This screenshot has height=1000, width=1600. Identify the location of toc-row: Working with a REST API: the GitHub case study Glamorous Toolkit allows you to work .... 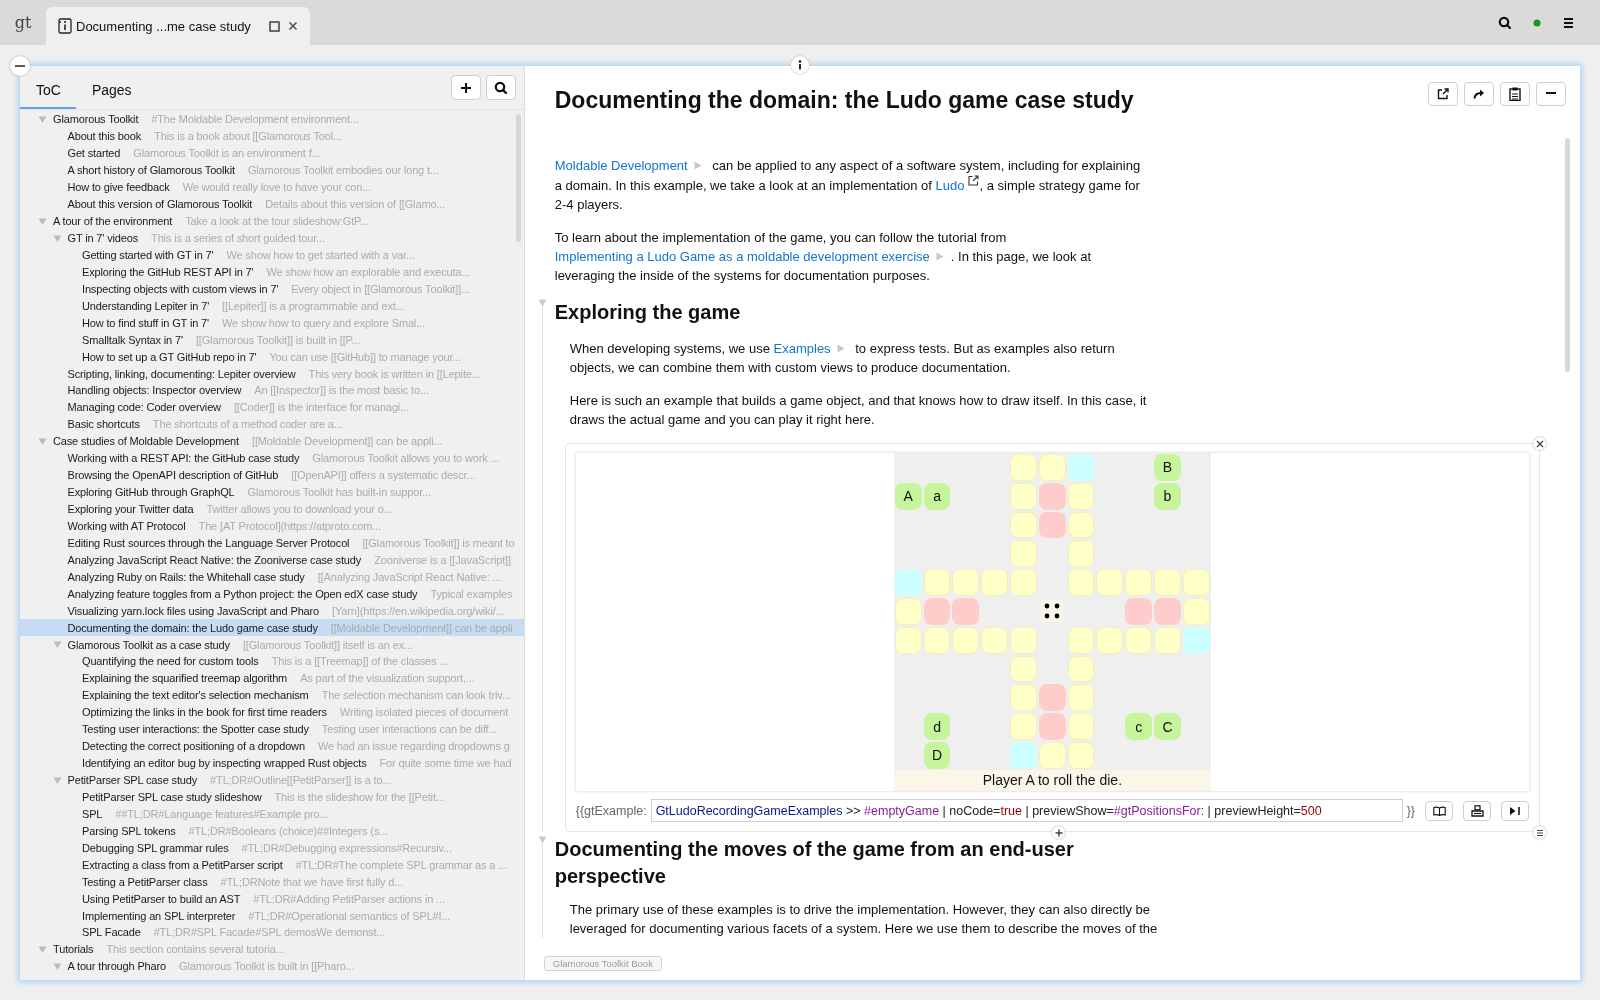
(272, 458).